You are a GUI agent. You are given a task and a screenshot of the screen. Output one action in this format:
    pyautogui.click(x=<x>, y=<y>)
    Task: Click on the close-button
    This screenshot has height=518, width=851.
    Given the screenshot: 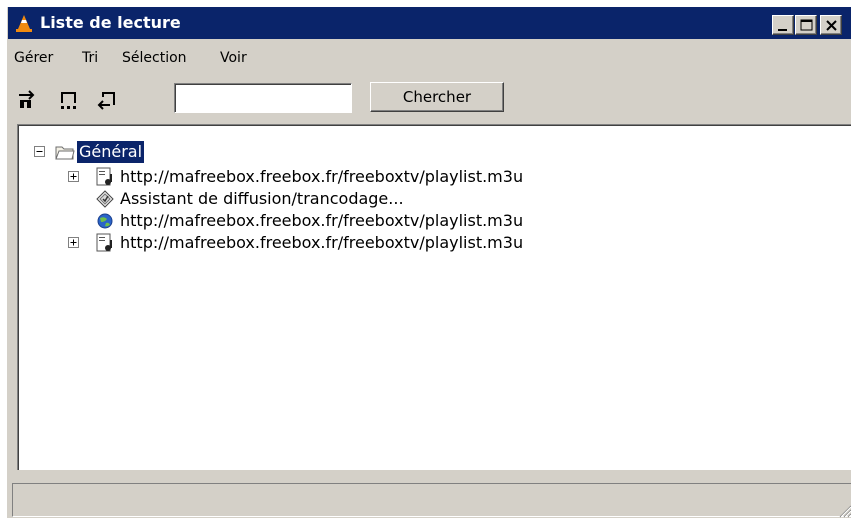 What is the action you would take?
    pyautogui.click(x=831, y=25)
    